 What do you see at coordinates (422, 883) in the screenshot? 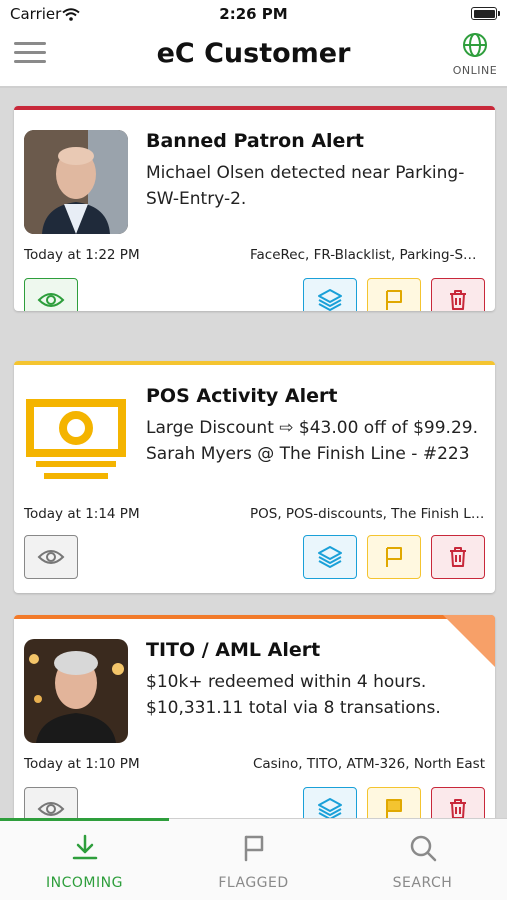
I see `tab-search-label: SEARCH` at bounding box center [422, 883].